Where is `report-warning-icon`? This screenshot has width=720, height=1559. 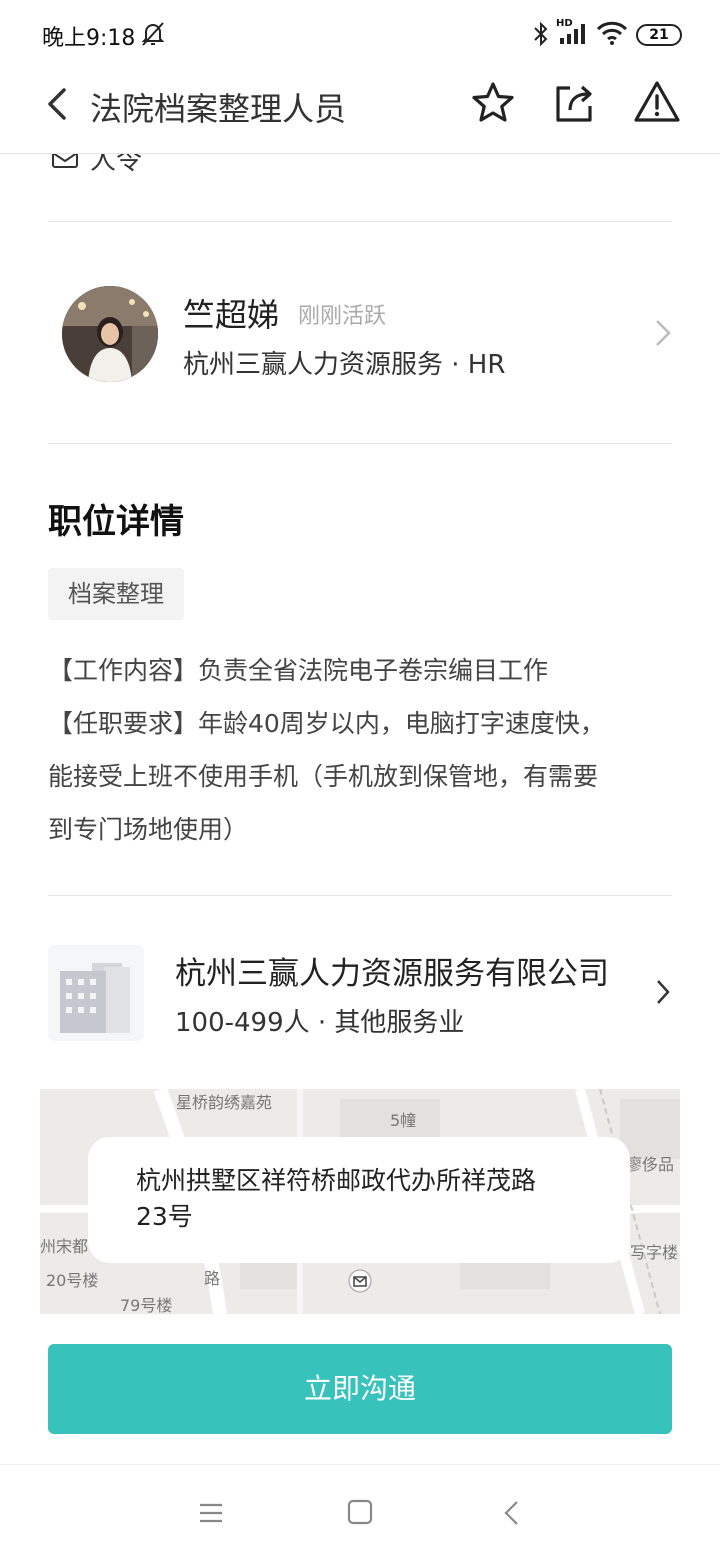 report-warning-icon is located at coordinates (657, 102).